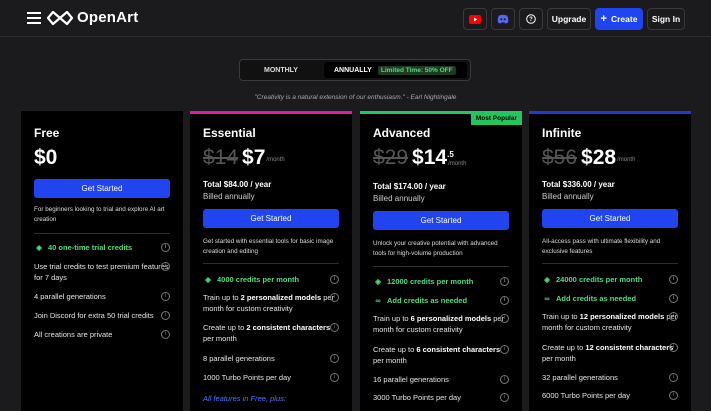 This screenshot has height=411, width=711. I want to click on credits-text: 24000 credits per month, so click(599, 279).